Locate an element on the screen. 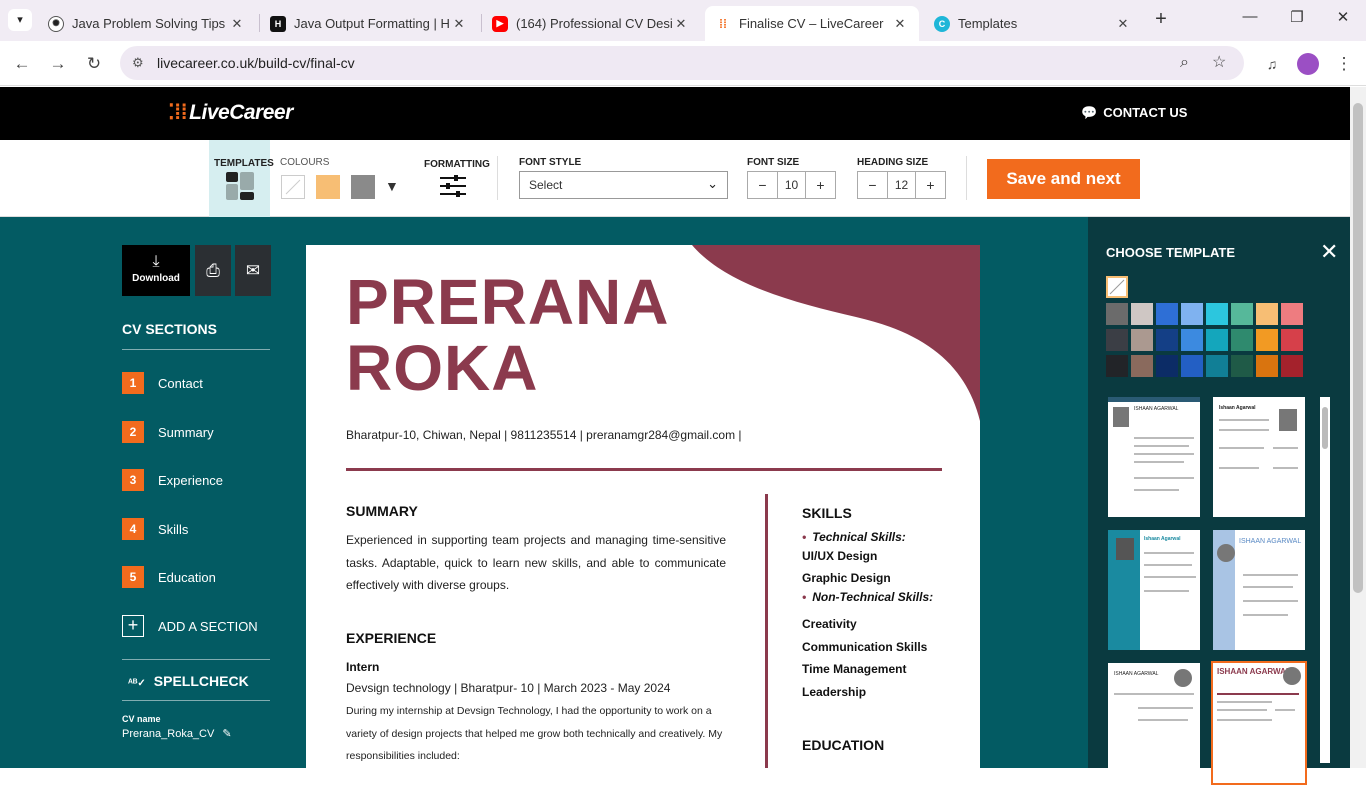 The height and width of the screenshot is (785, 1366). section-skills: 4 Skills is located at coordinates (155, 529).